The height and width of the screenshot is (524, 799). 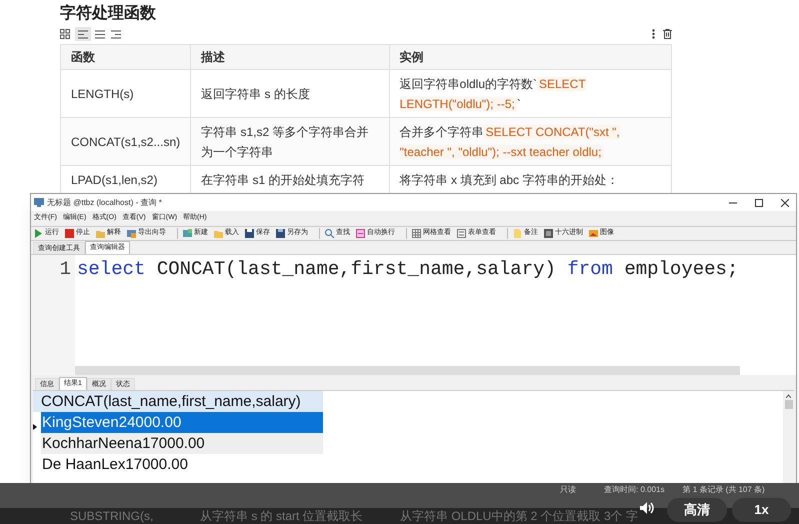 I want to click on delete-icon, so click(x=667, y=34).